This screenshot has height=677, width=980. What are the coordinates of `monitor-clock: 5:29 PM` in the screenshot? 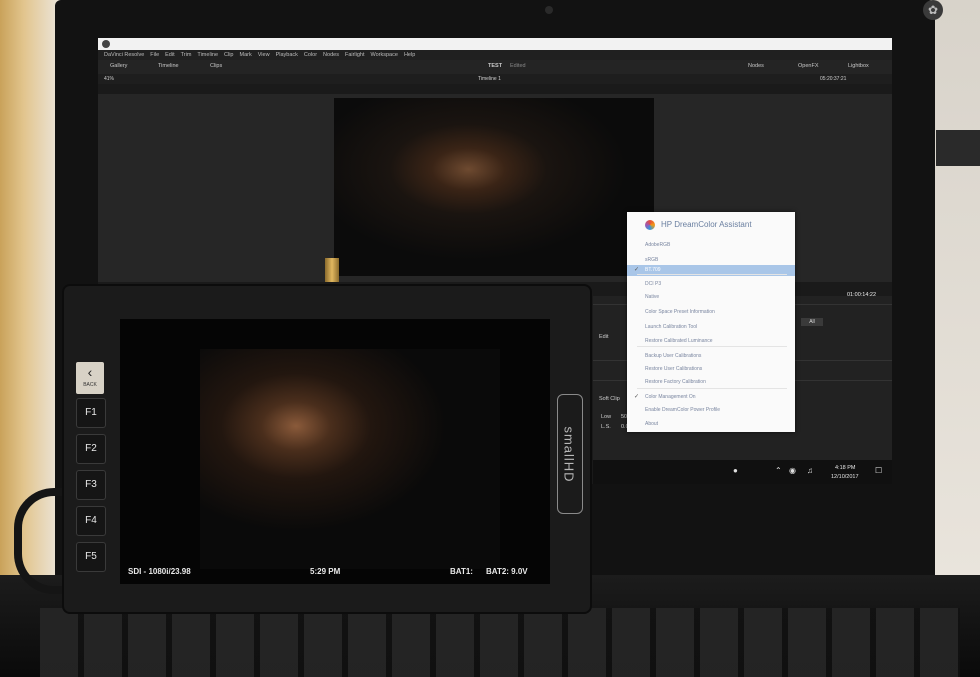 It's located at (325, 571).